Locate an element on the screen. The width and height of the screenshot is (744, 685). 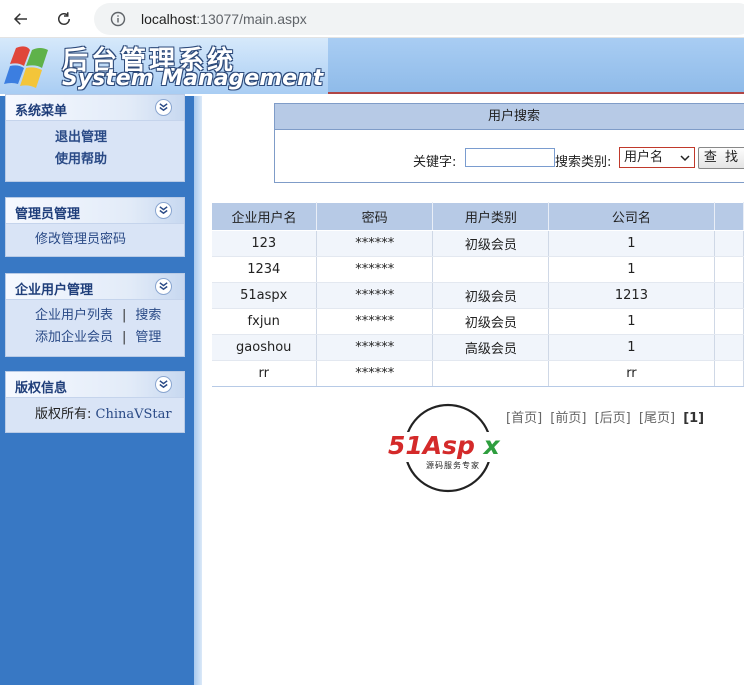
category-label: 搜索类别: is located at coordinates (583, 162).